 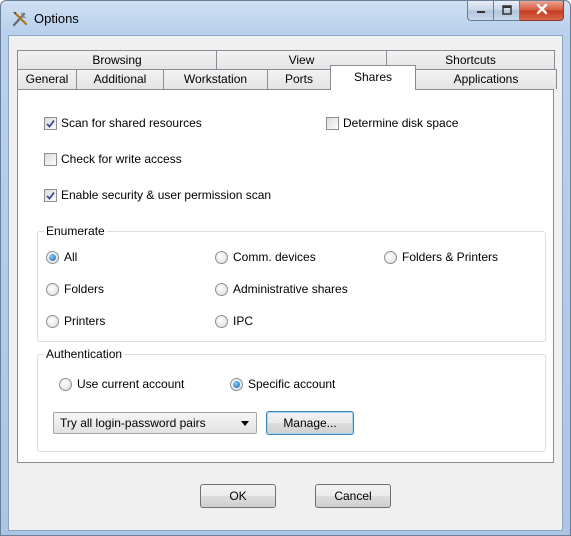 I want to click on enable-security-checkbox: Enable security & user permission scan, so click(x=157, y=195).